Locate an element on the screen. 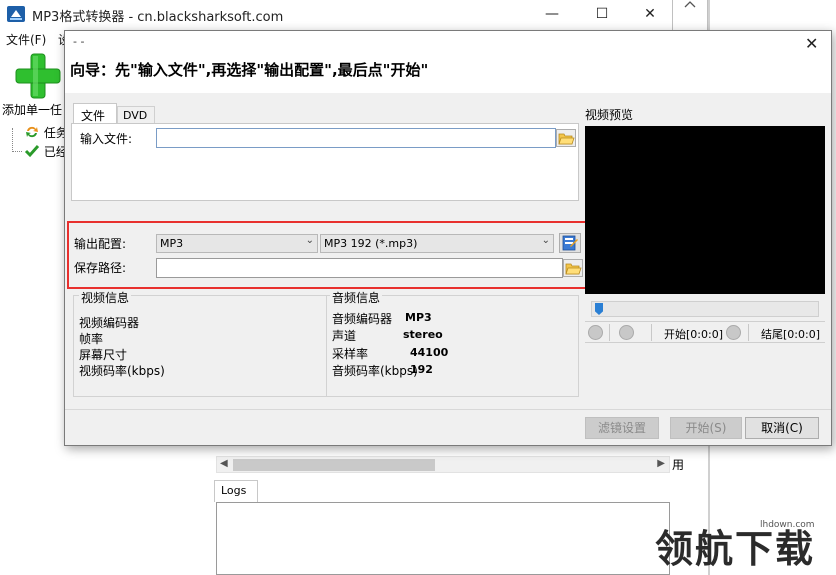 This screenshot has width=836, height=575. output-config-label: 输出配置: is located at coordinates (100, 244).